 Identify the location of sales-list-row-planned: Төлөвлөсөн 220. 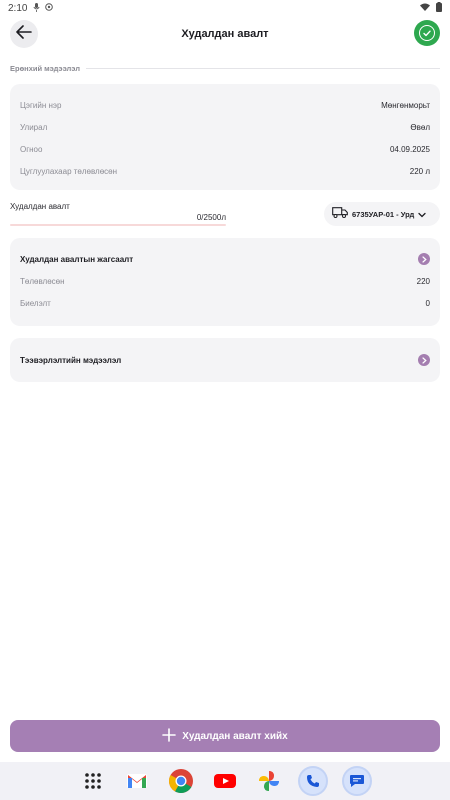
(225, 281).